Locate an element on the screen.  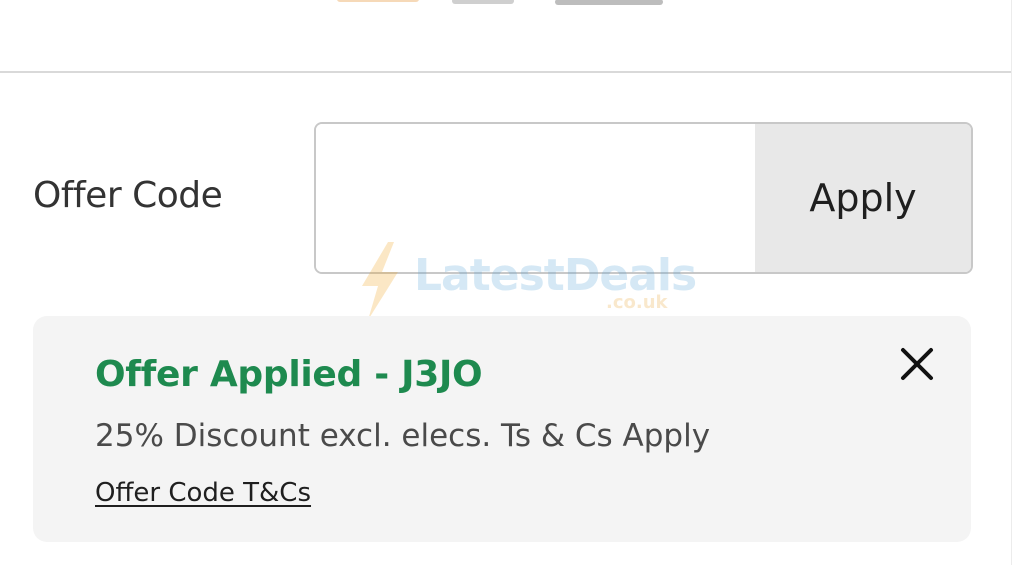
close-icon is located at coordinates (917, 364).